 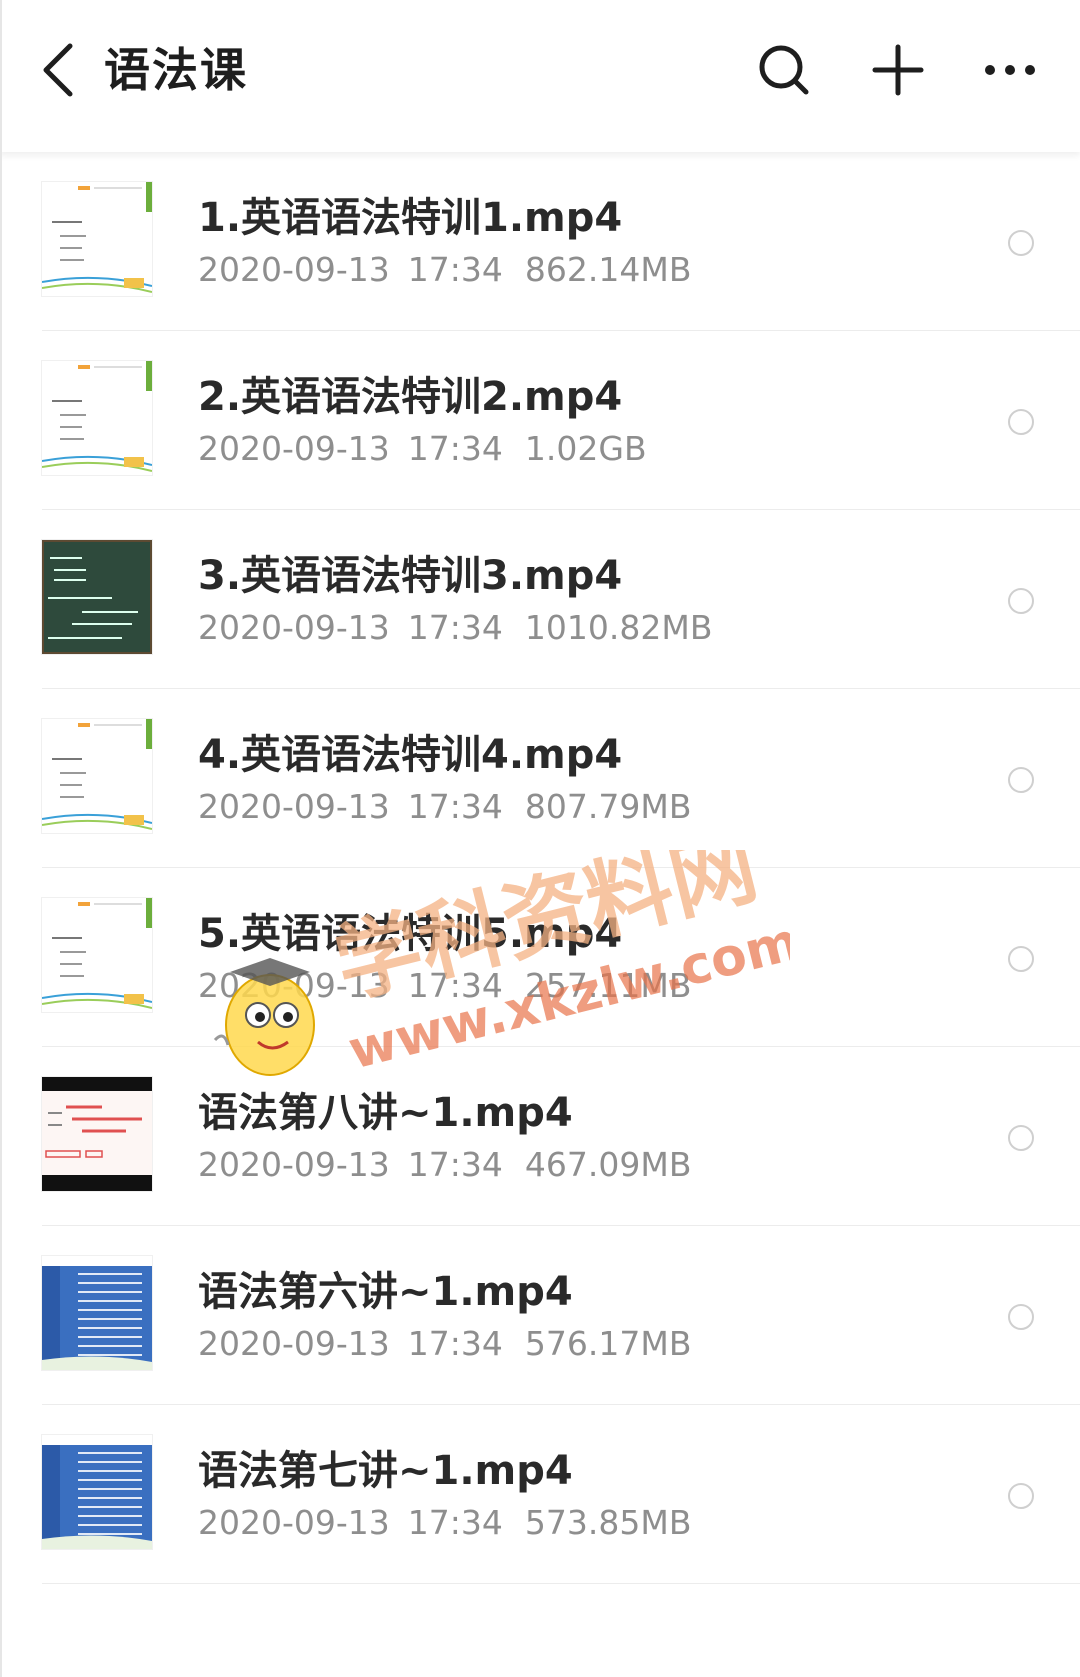 What do you see at coordinates (540, 241) in the screenshot?
I see `file-item: 1.英语语法特训1.mp4 2020-09-13 17:34 862.14MB` at bounding box center [540, 241].